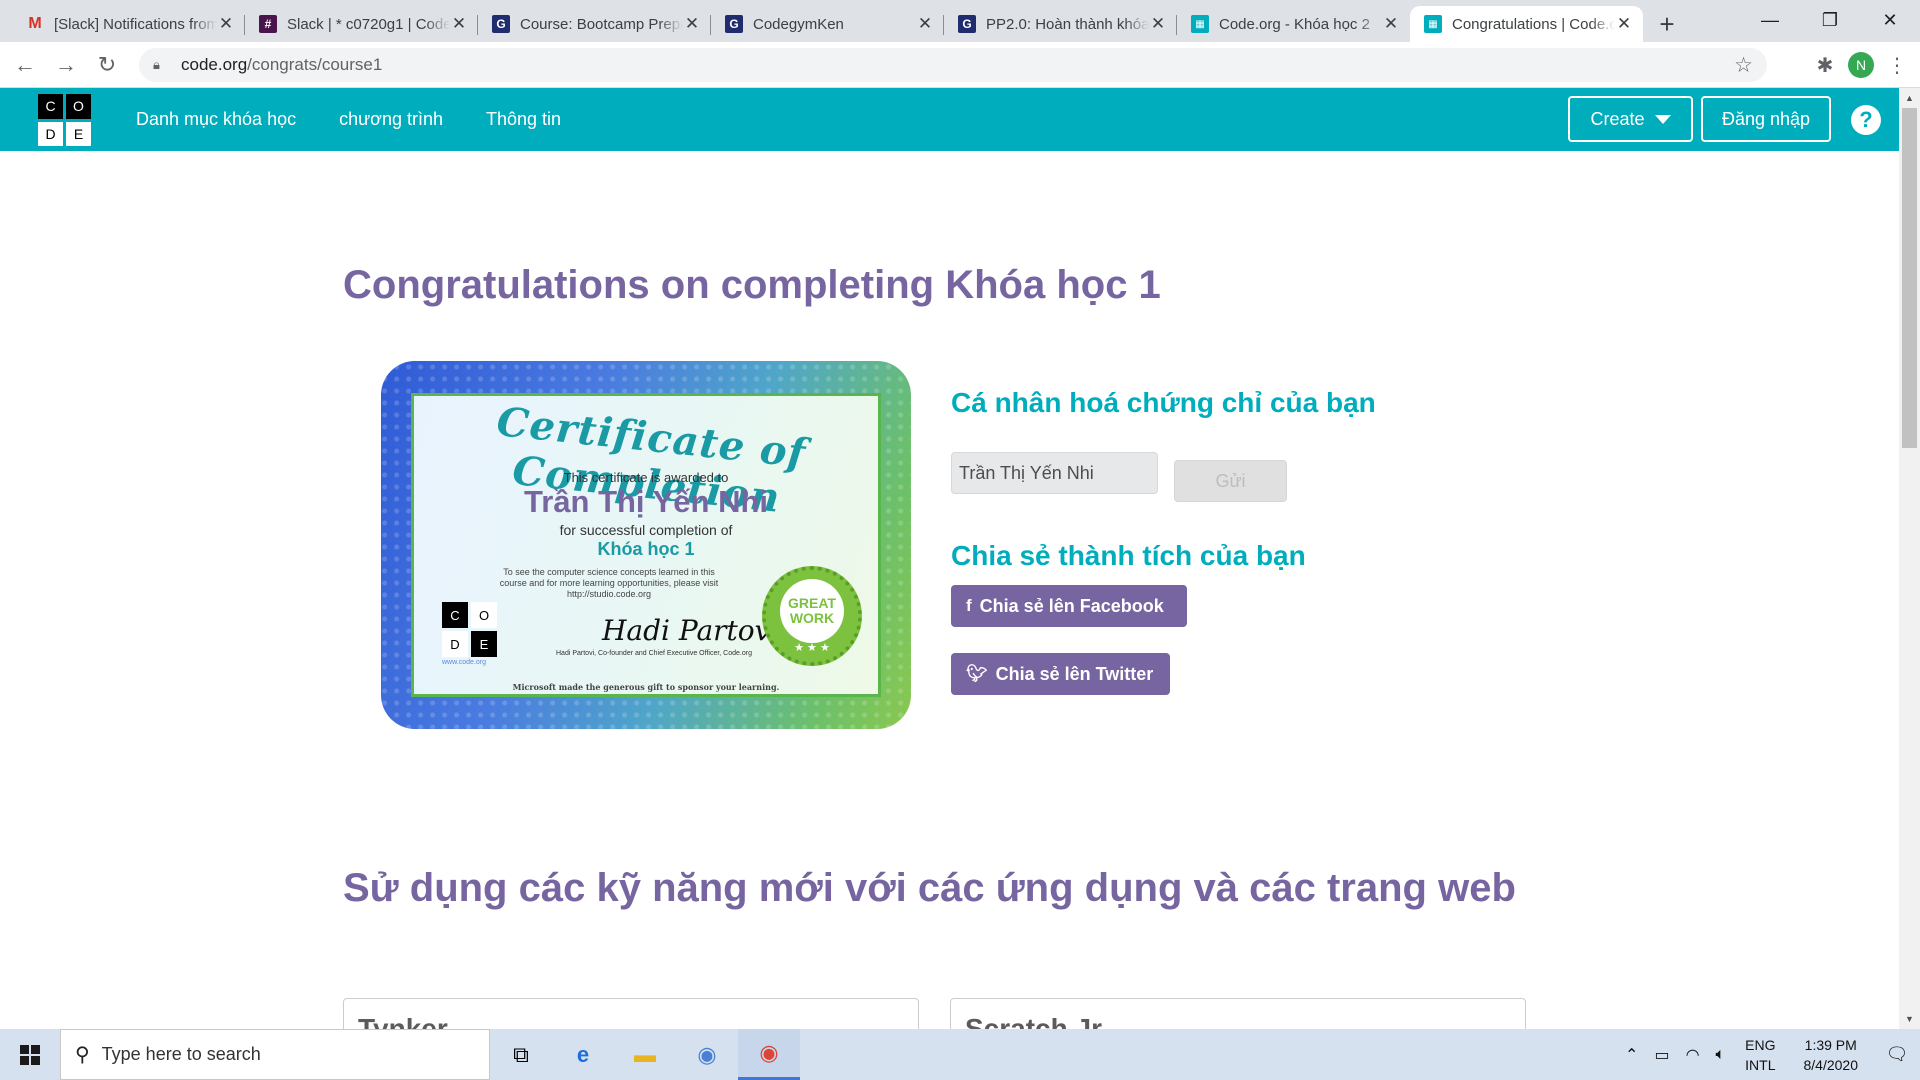 Image resolution: width=1920 pixels, height=1080 pixels. I want to click on battery-icon: ▭, so click(1661, 1055).